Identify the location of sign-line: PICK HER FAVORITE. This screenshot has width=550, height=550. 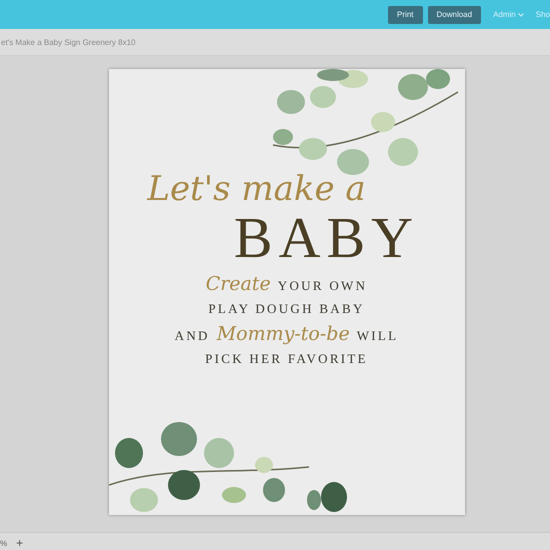
(286, 359).